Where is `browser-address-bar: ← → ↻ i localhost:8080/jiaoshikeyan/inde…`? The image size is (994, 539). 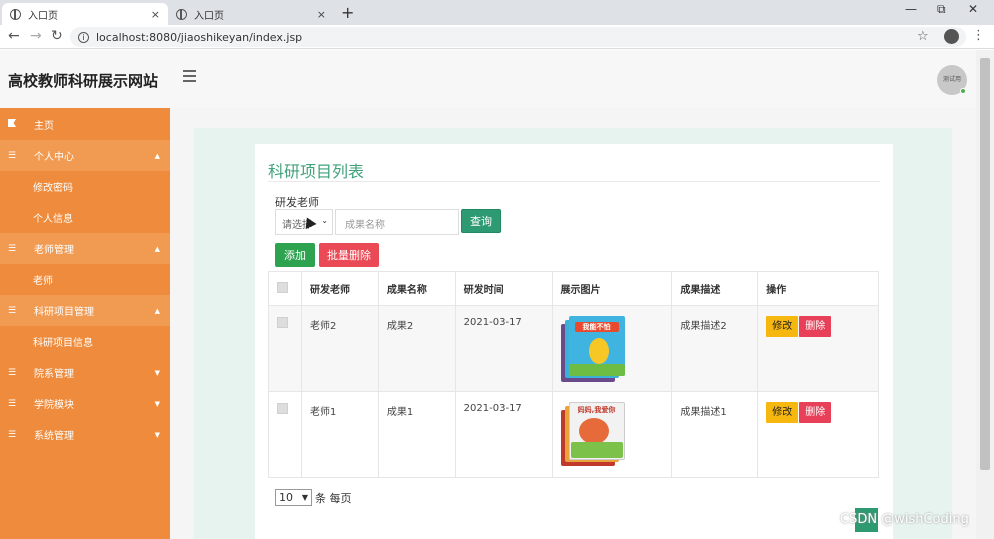
browser-address-bar: ← → ↻ i localhost:8080/jiaoshikeyan/inde… is located at coordinates (497, 37).